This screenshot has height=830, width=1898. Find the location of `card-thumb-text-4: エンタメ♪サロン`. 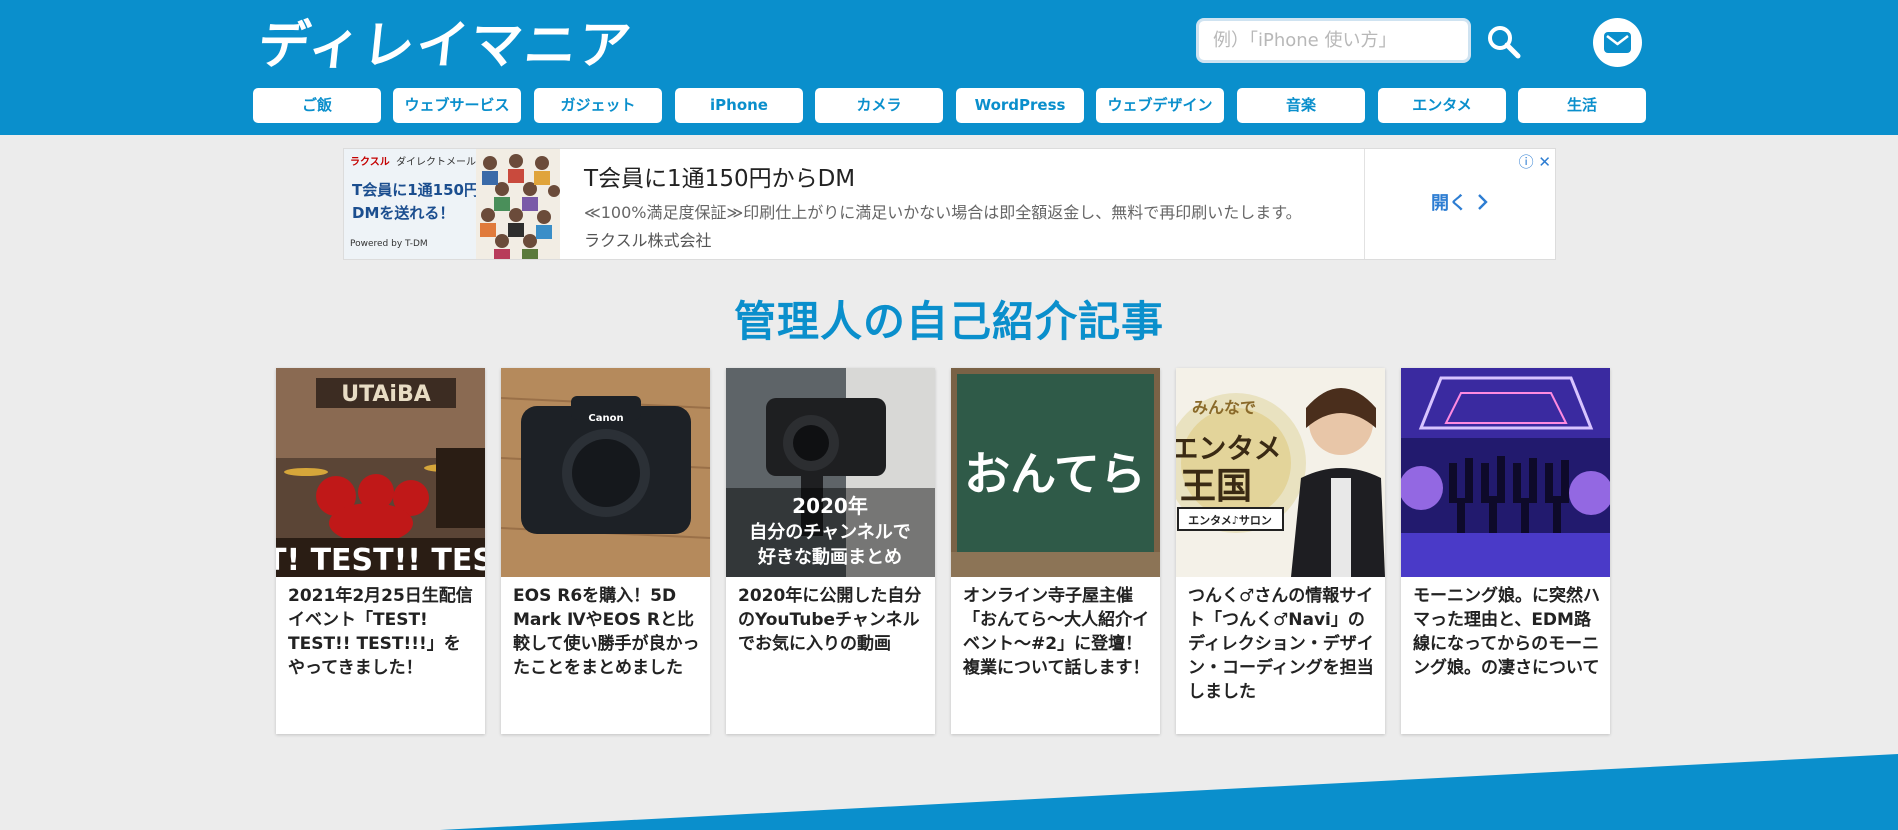

card-thumb-text-4: エンタメ♪サロン is located at coordinates (1230, 520).